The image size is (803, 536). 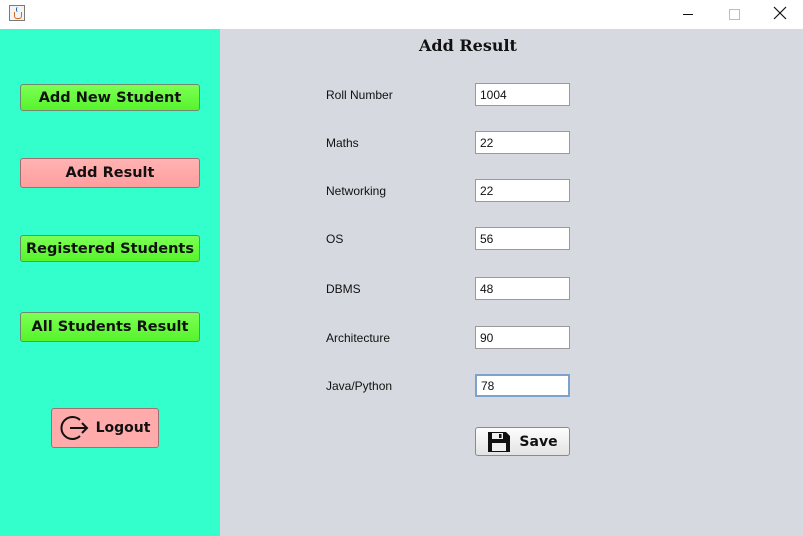 I want to click on all-students-result-button: All Students Result, so click(x=110, y=327).